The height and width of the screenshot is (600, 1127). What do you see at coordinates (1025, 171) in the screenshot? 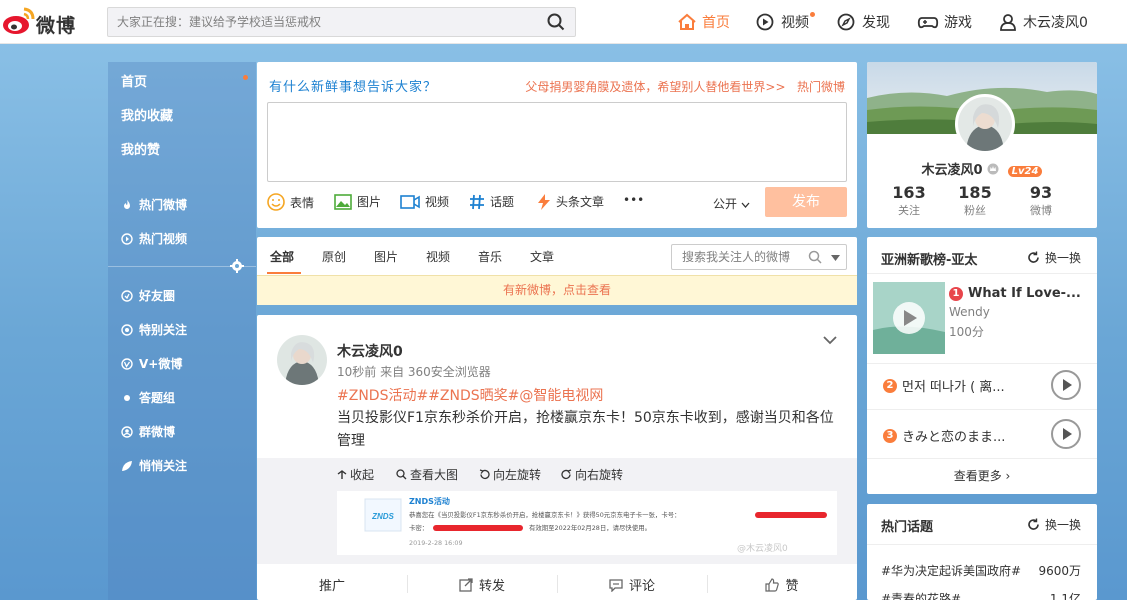
I see `level-badge: Lv24` at bounding box center [1025, 171].